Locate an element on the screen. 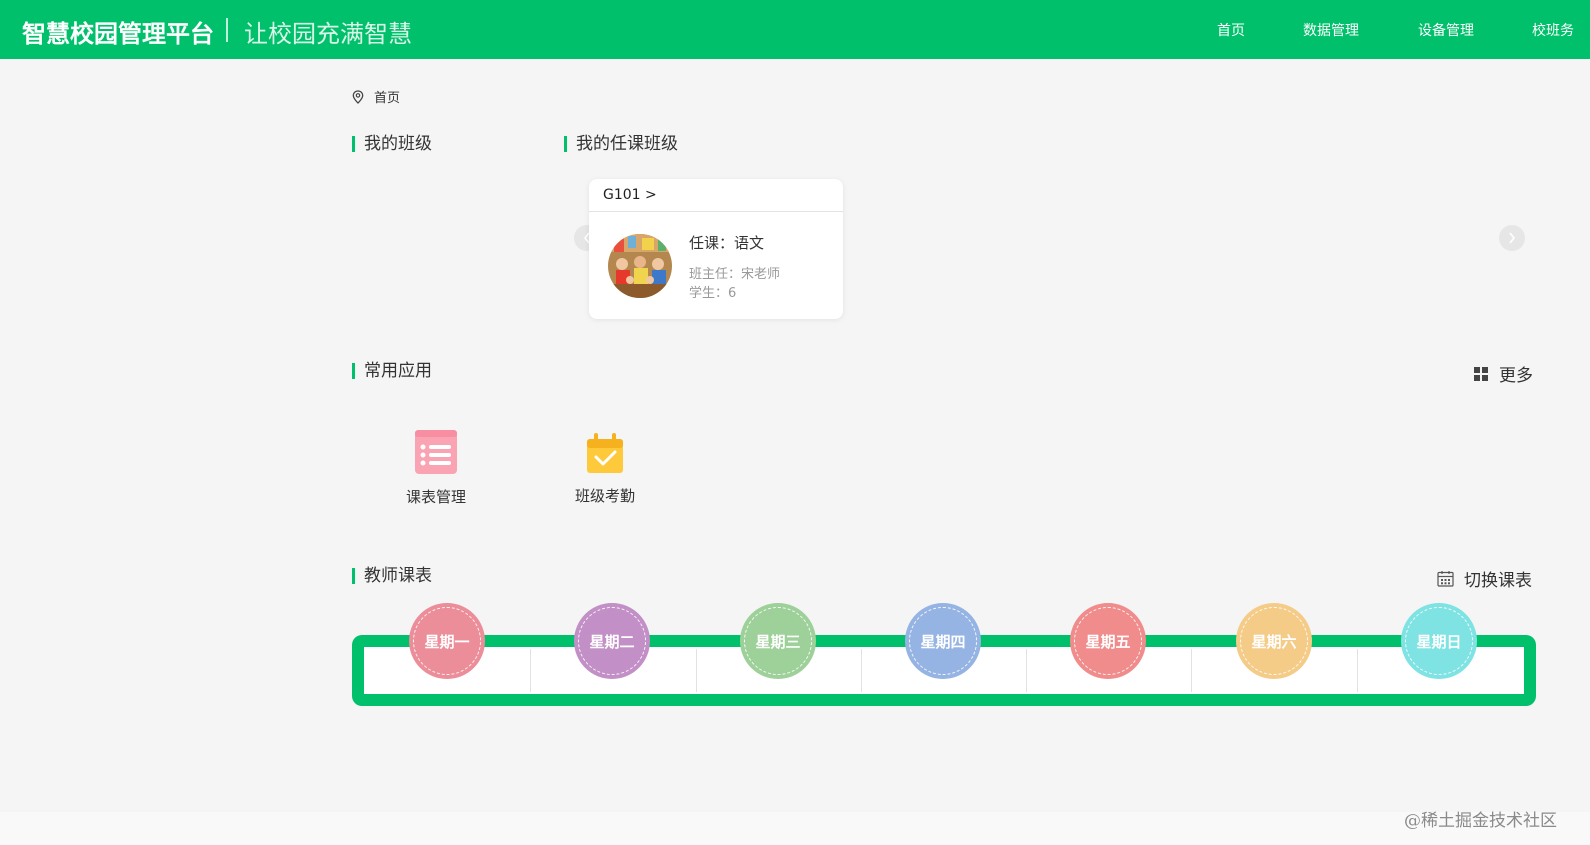 The image size is (1590, 845). weekday-label: 星期四 is located at coordinates (943, 641).